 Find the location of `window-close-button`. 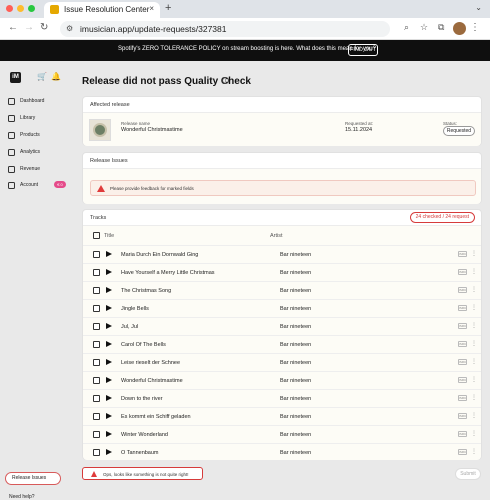

window-close-button is located at coordinates (9, 8).